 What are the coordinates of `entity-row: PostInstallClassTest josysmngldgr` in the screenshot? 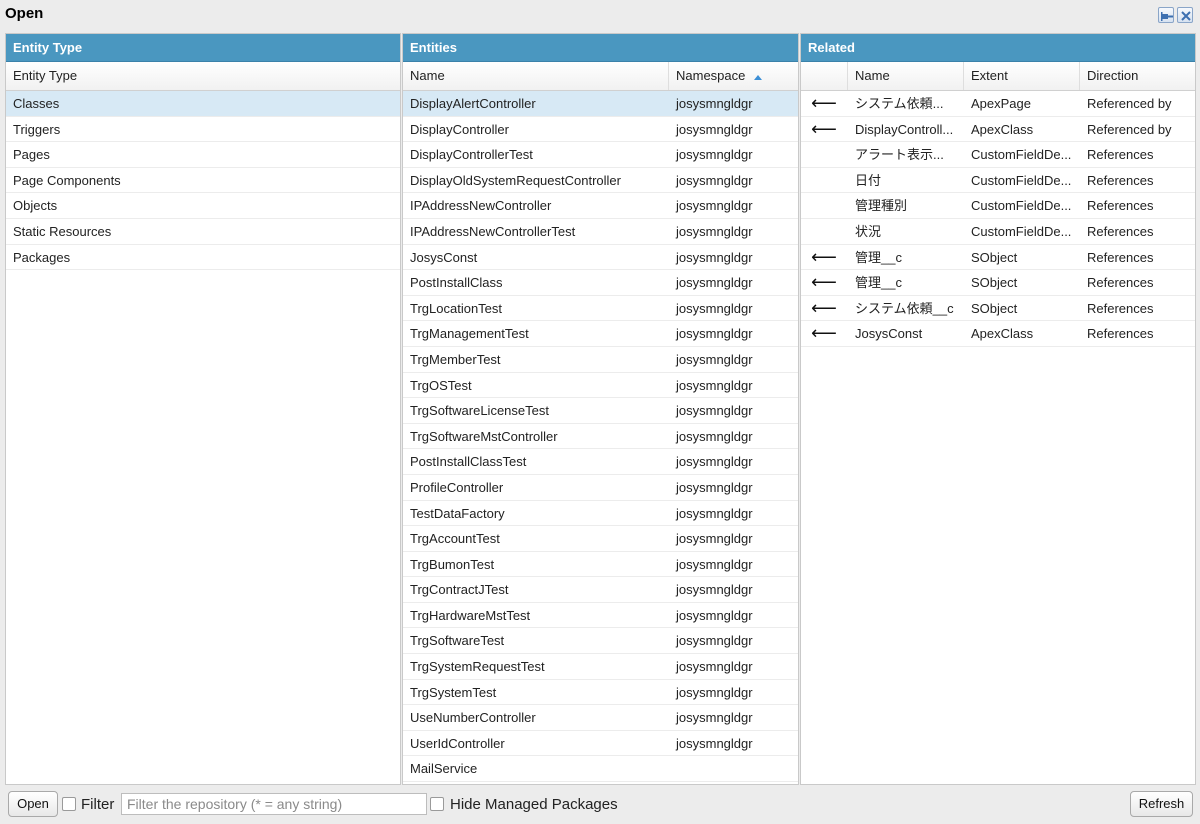 It's located at (600, 462).